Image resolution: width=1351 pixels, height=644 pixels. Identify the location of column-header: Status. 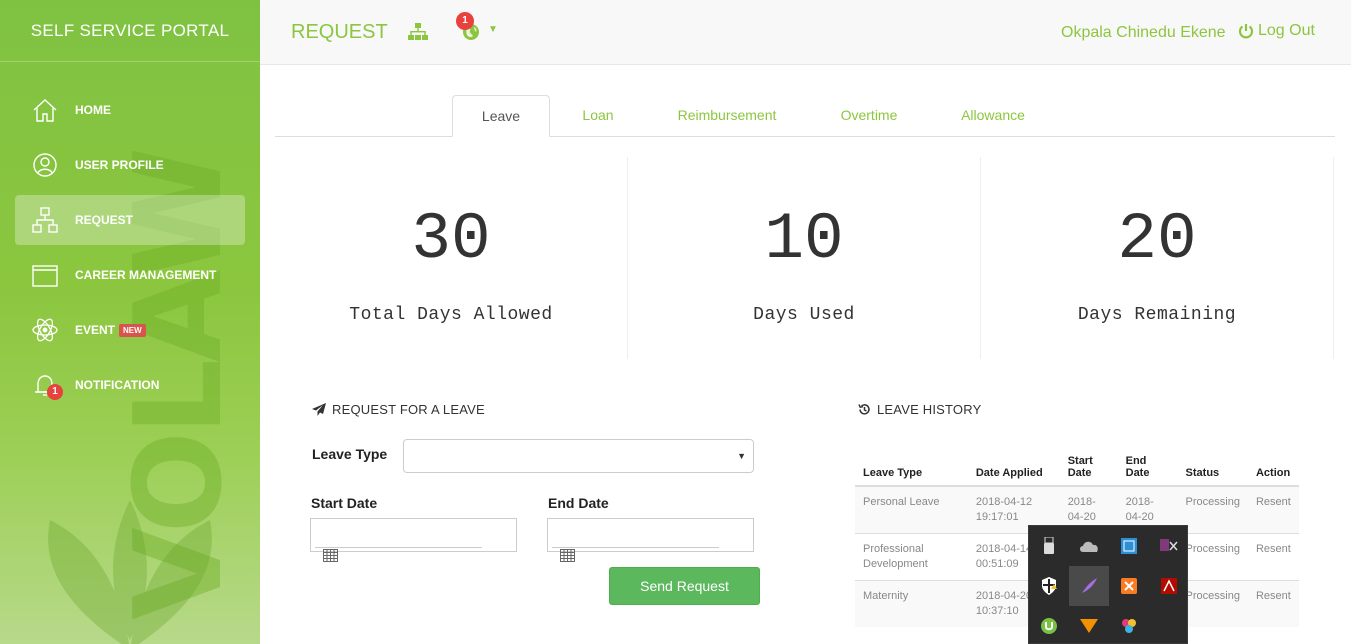
(1212, 463).